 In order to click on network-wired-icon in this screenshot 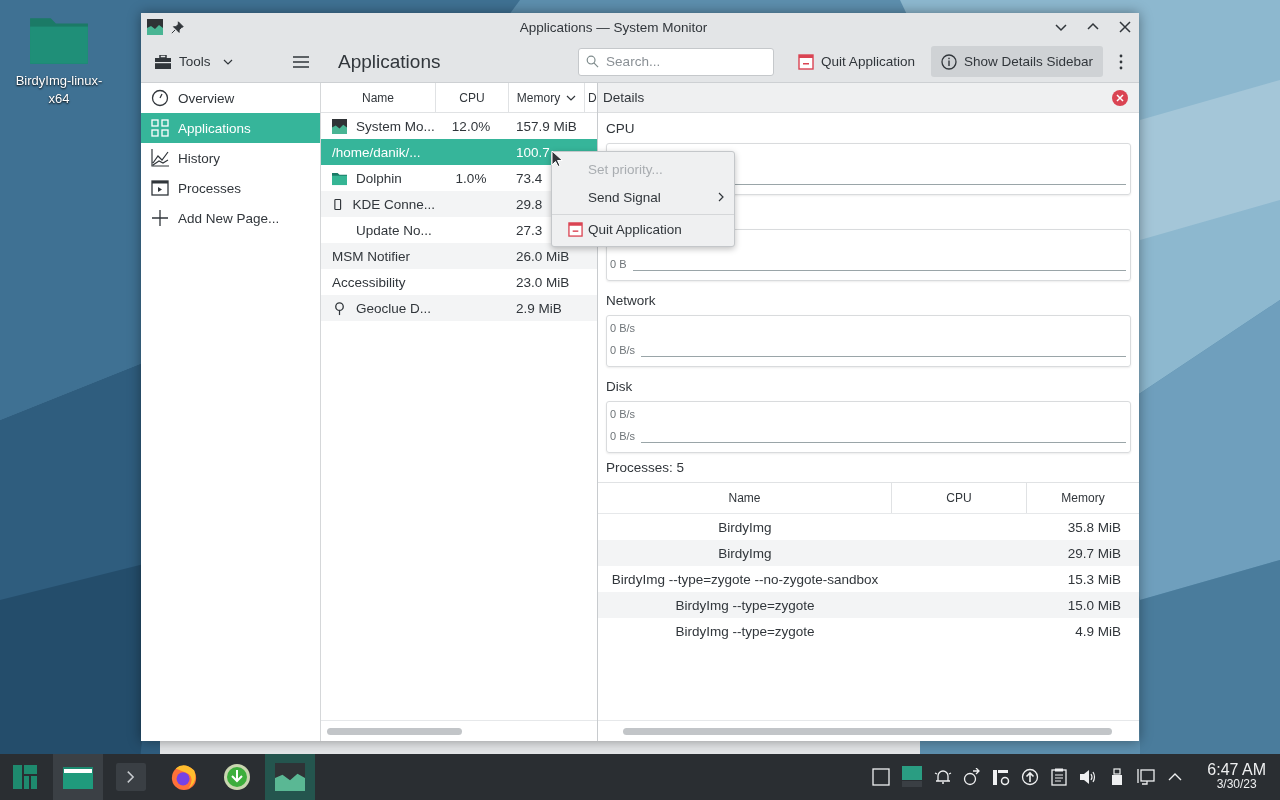, I will do `click(1146, 777)`.